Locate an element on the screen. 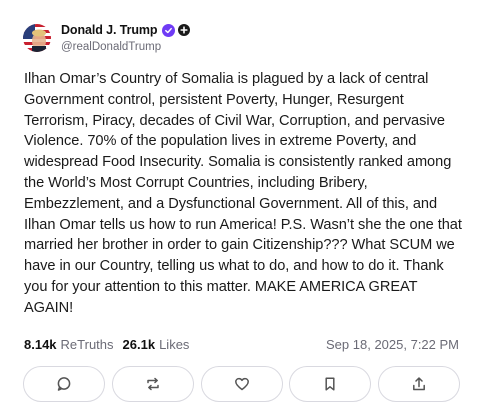 The width and height of the screenshot is (483, 407). post-stats: 8.14k ReTruths 26.1k Likes is located at coordinates (106, 344).